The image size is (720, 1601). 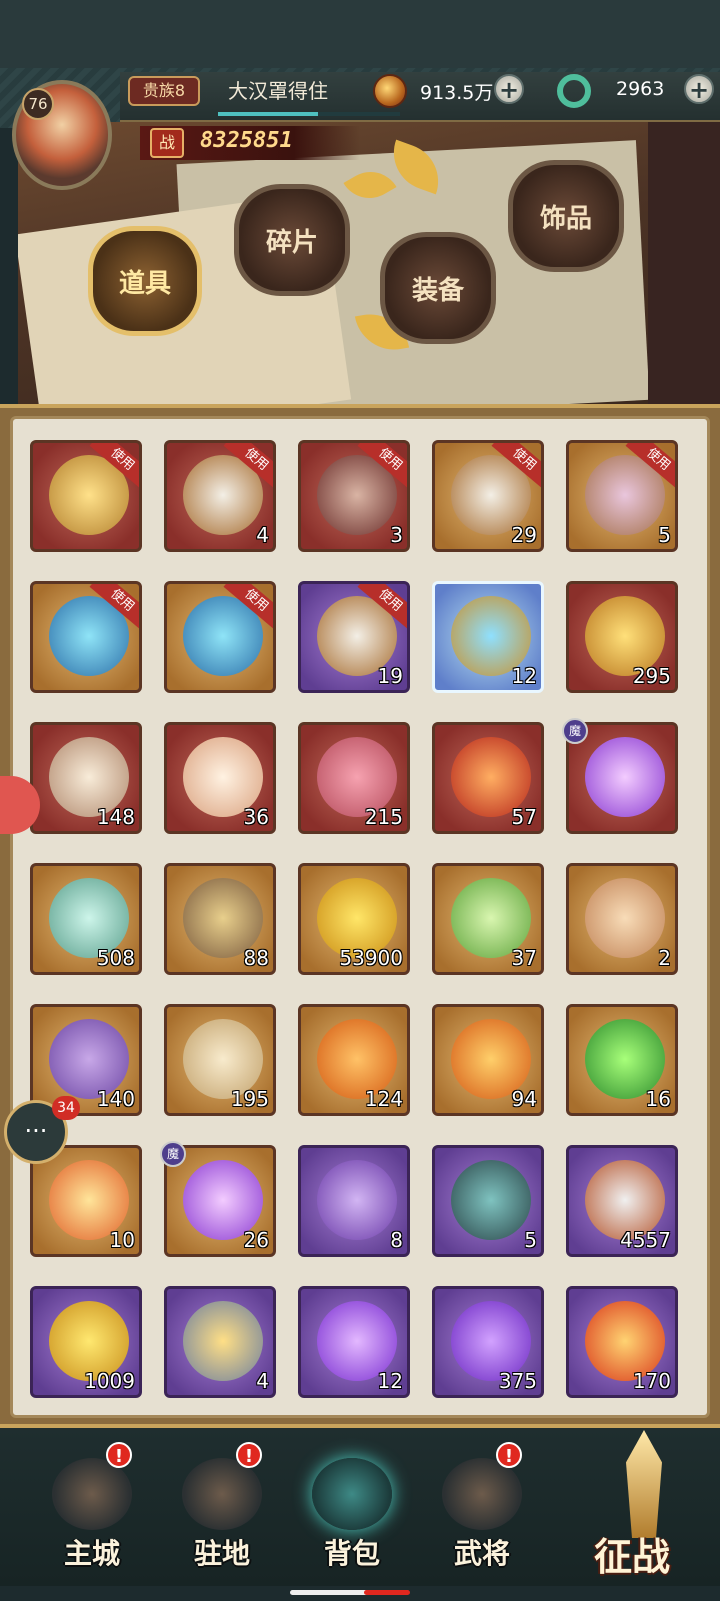 I want to click on tab-accessories: 饰品, so click(x=566, y=216).